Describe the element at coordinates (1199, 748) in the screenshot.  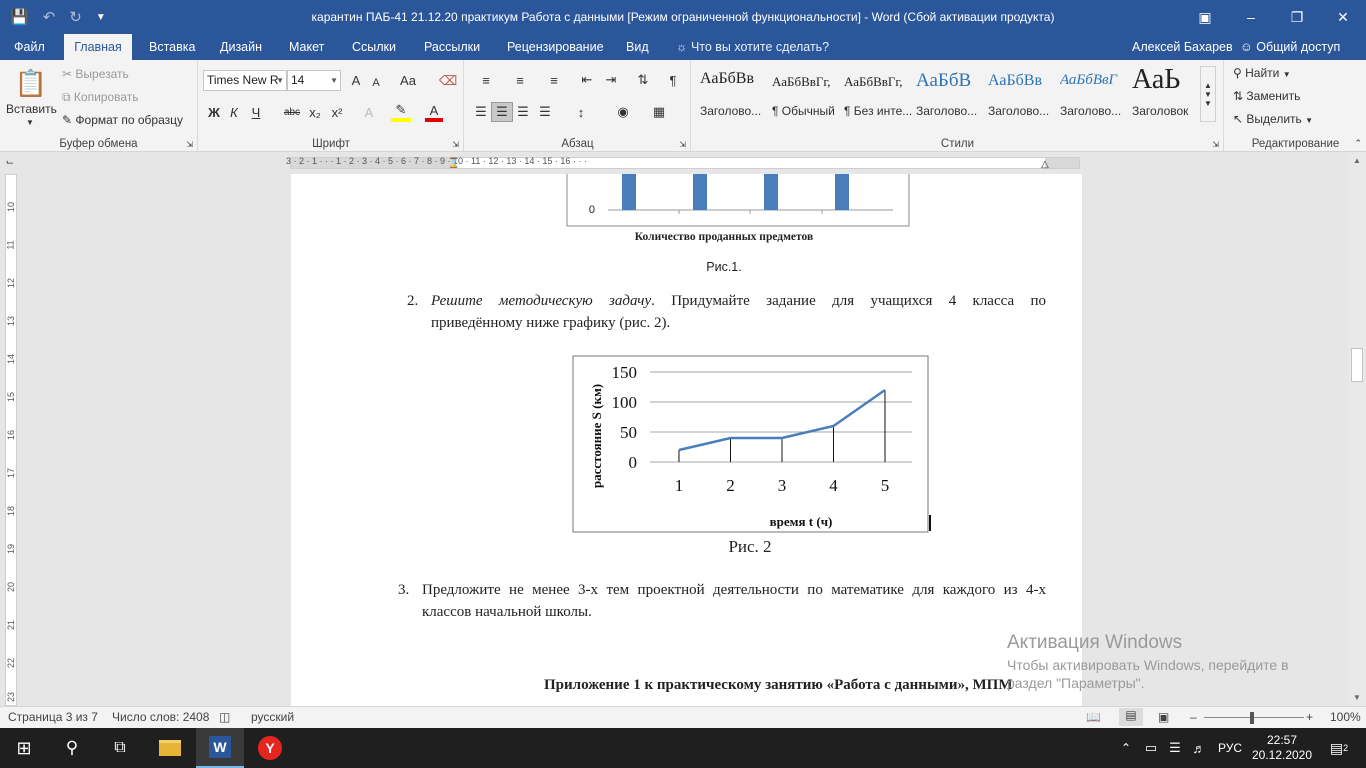
I see `volume-icon: ♬` at that location.